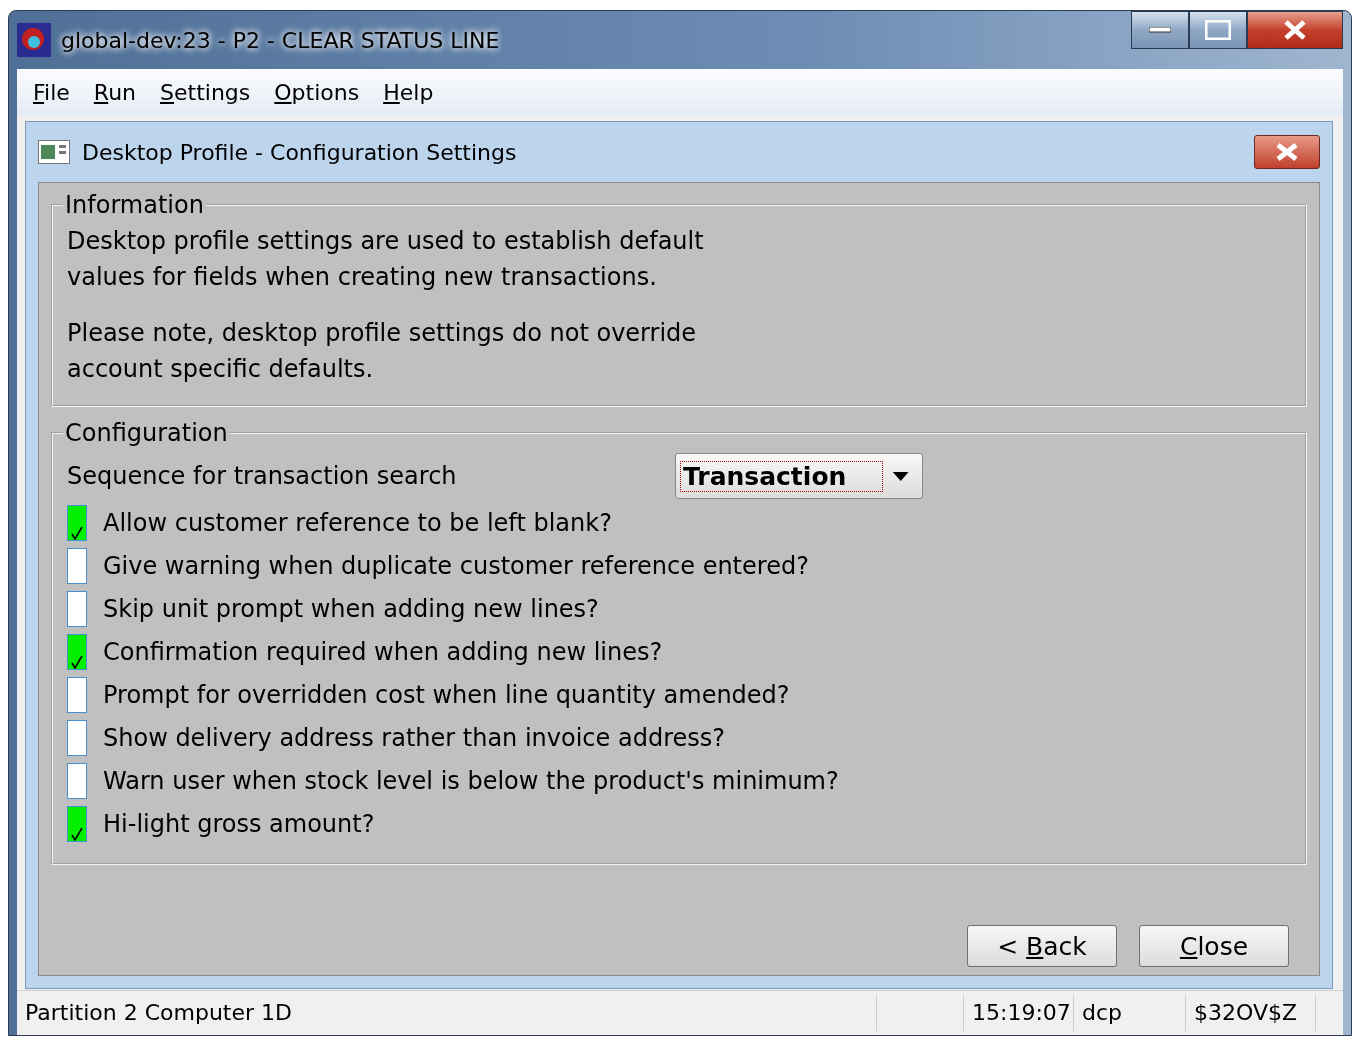 Image resolution: width=1358 pixels, height=1040 pixels. Describe the element at coordinates (51, 92) in the screenshot. I see `menu-item: File` at that location.